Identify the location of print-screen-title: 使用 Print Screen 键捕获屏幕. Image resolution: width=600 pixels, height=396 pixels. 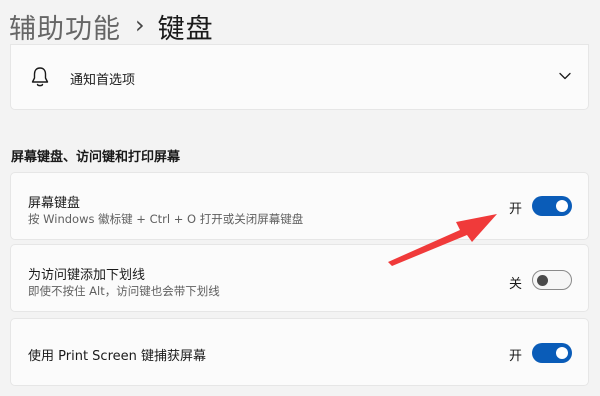
(117, 356).